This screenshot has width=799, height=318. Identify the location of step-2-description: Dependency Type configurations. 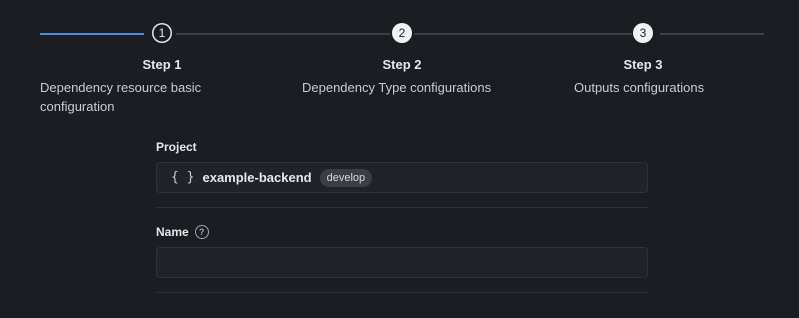
(397, 87).